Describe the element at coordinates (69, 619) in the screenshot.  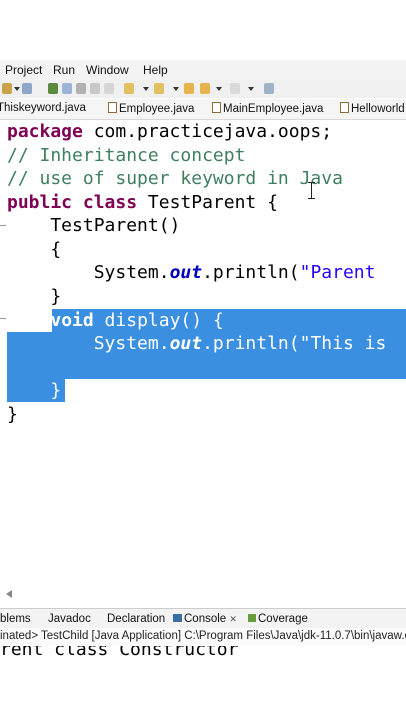
I see `tab-javadoc: Javadoc` at that location.